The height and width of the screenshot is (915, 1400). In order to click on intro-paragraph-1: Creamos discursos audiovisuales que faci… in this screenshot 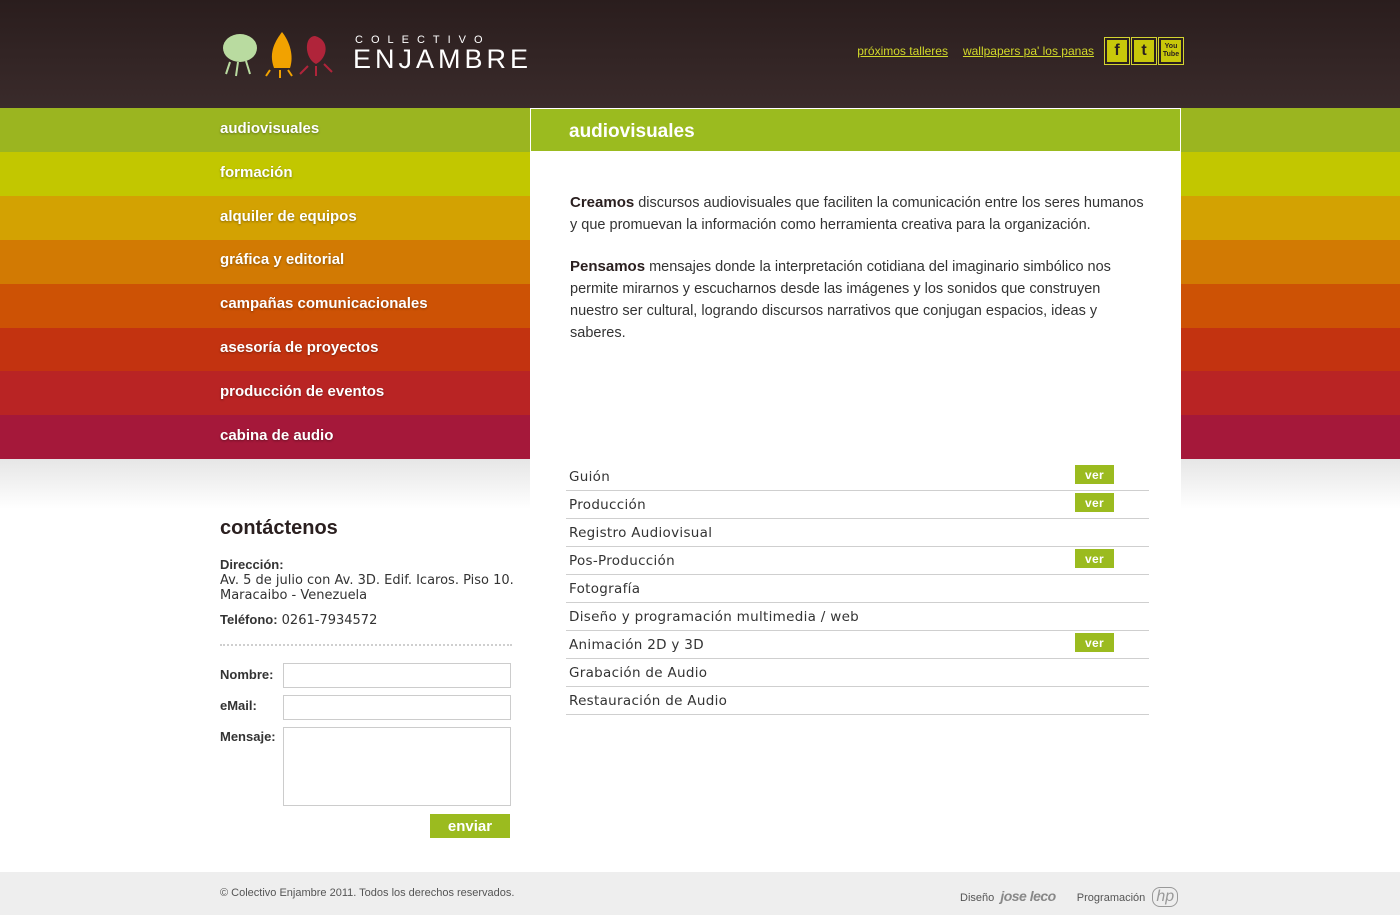, I will do `click(860, 214)`.